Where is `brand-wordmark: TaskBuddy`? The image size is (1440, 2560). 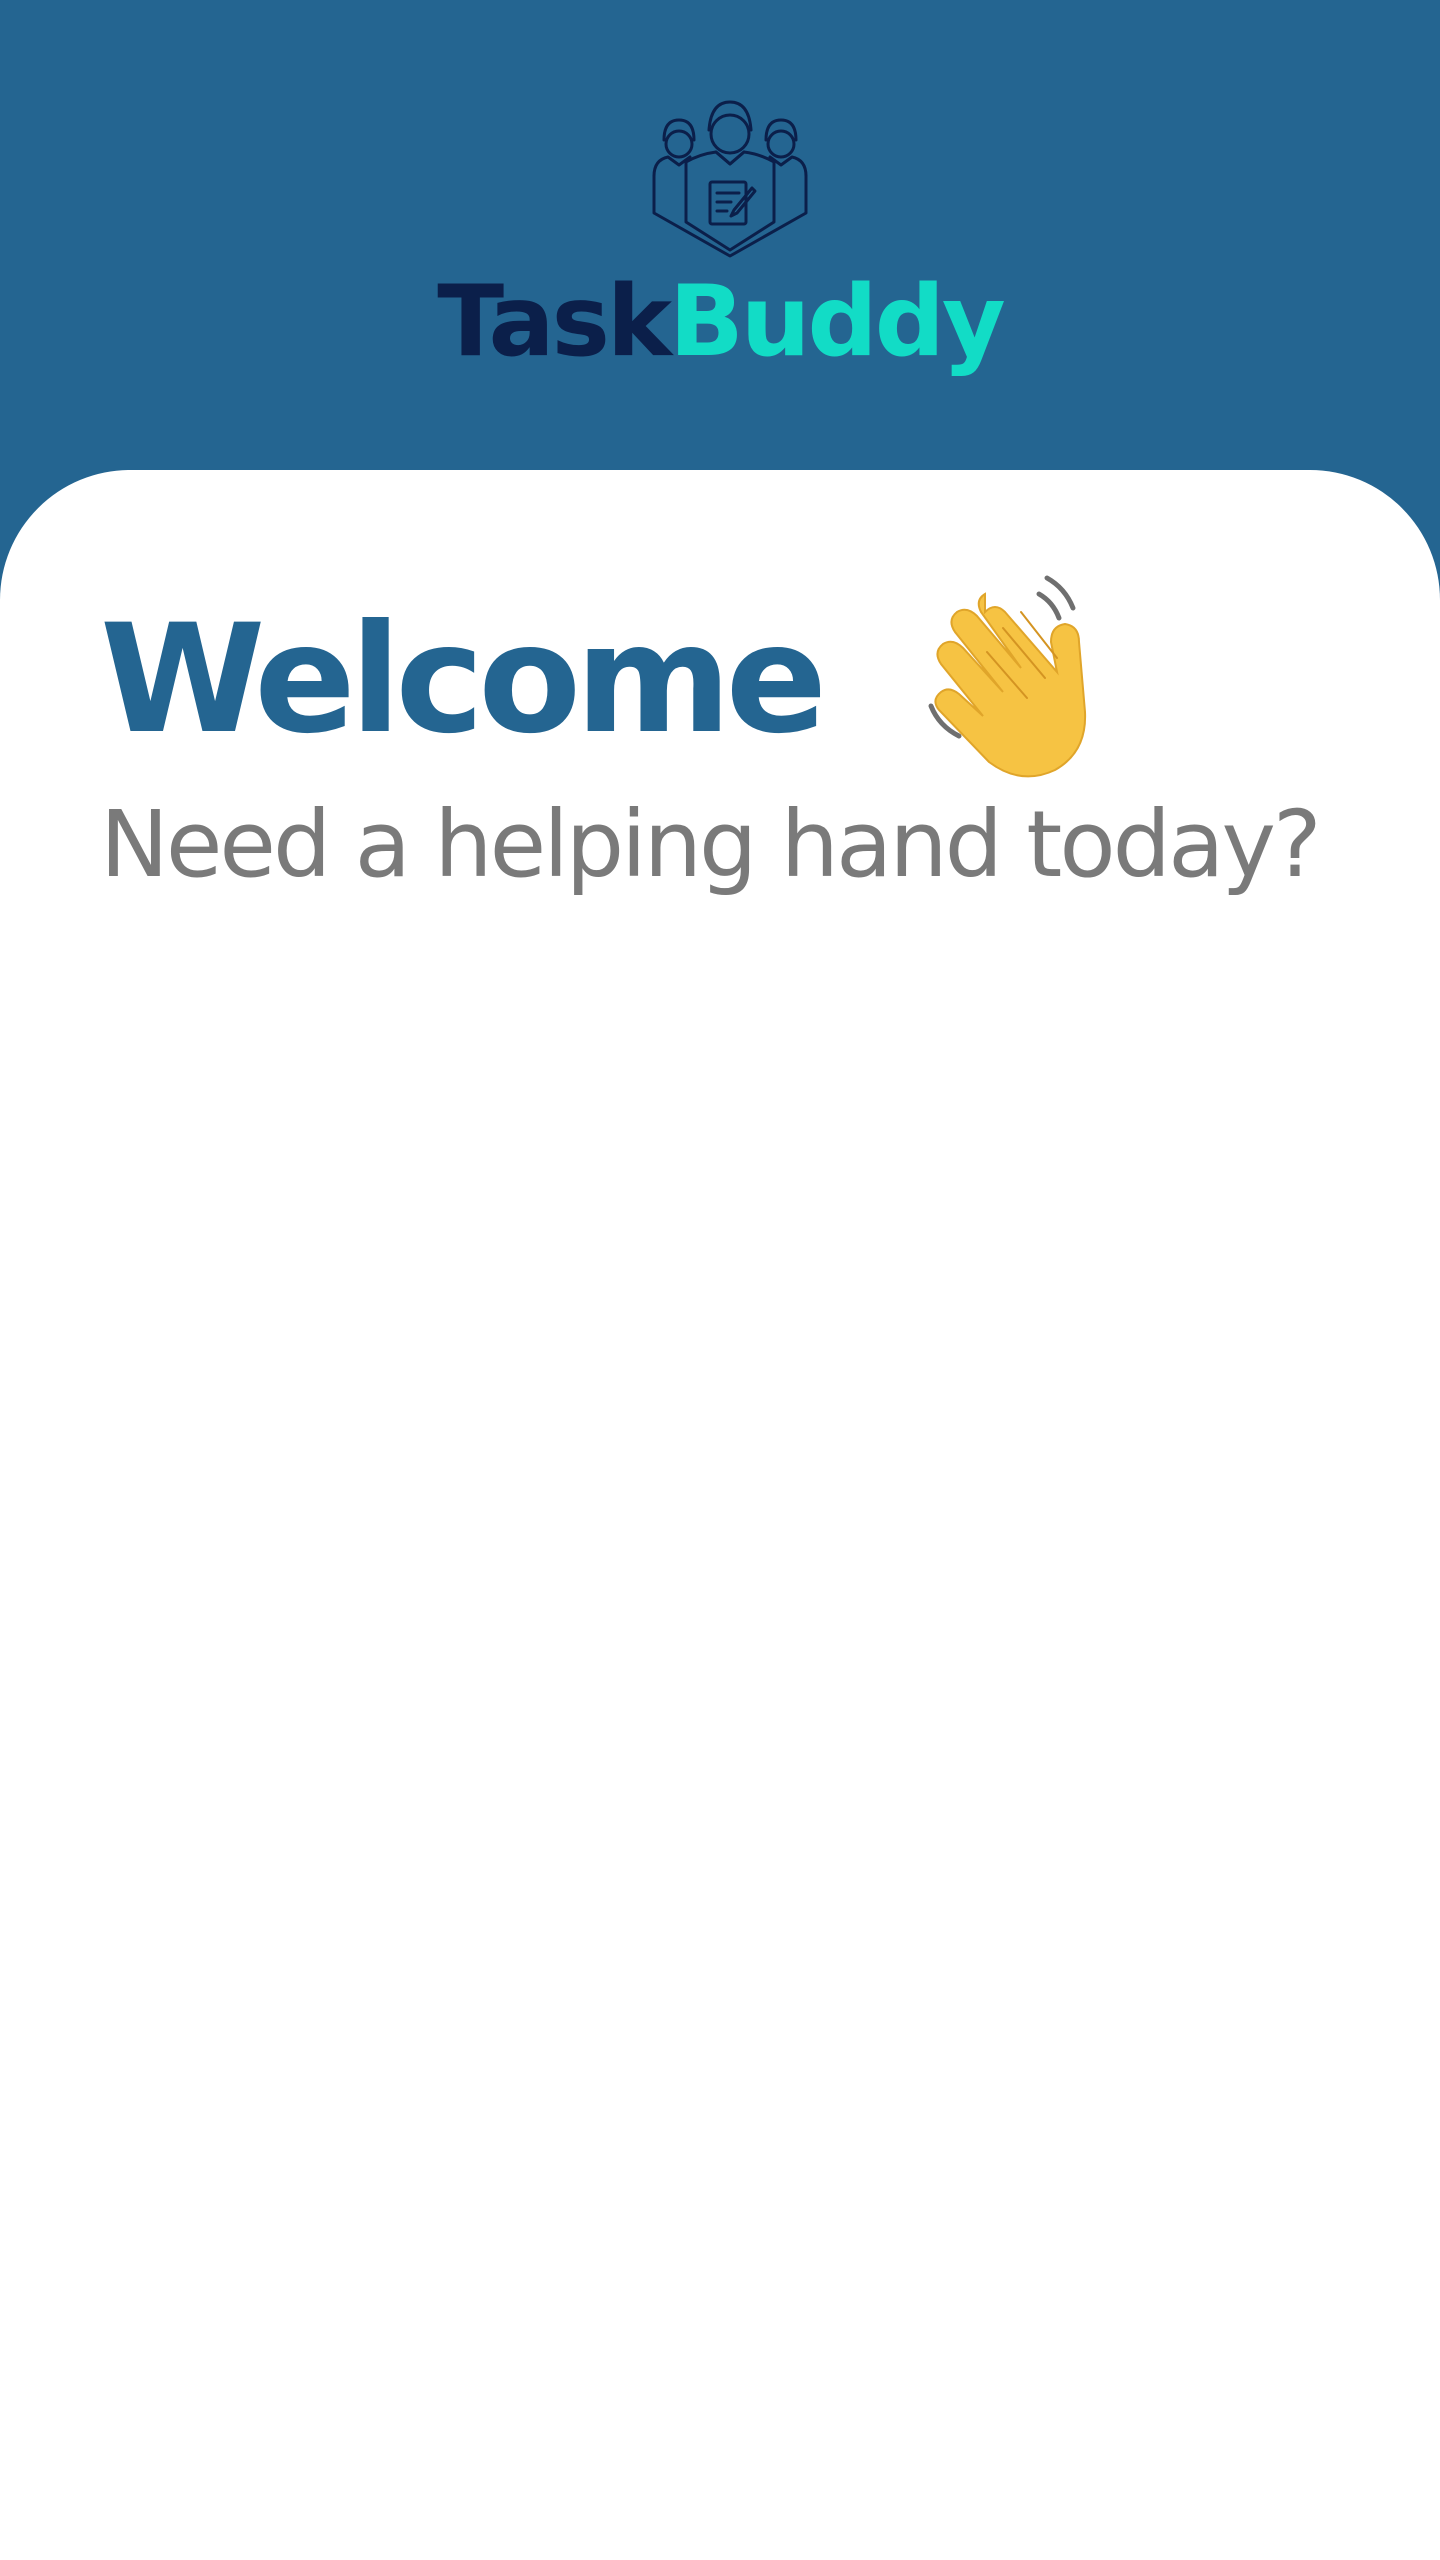 brand-wordmark: TaskBuddy is located at coordinates (720, 322).